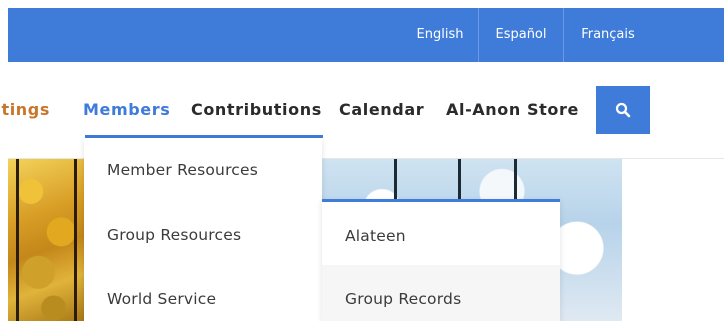  What do you see at coordinates (381, 109) in the screenshot?
I see `nav-item-calendar: Calendar` at bounding box center [381, 109].